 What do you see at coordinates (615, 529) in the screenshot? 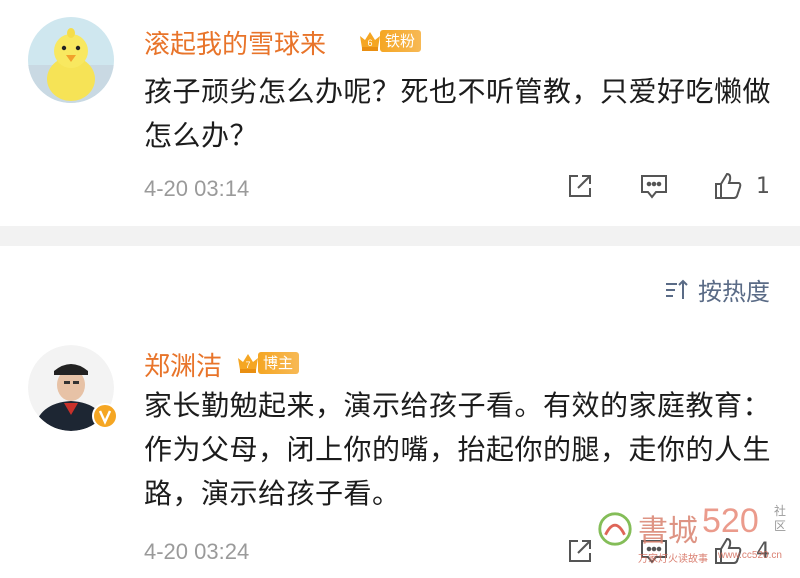
I see `watermark-logo-icon` at bounding box center [615, 529].